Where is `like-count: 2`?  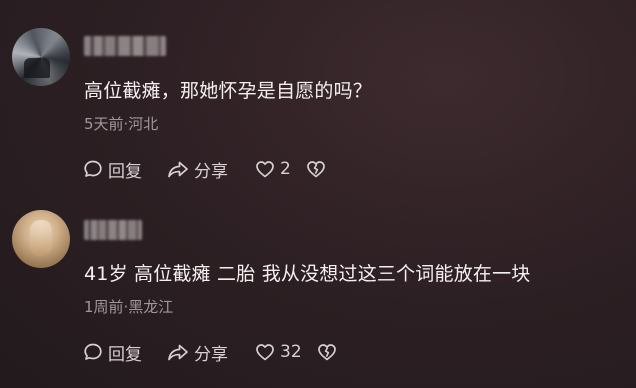 like-count: 2 is located at coordinates (285, 169).